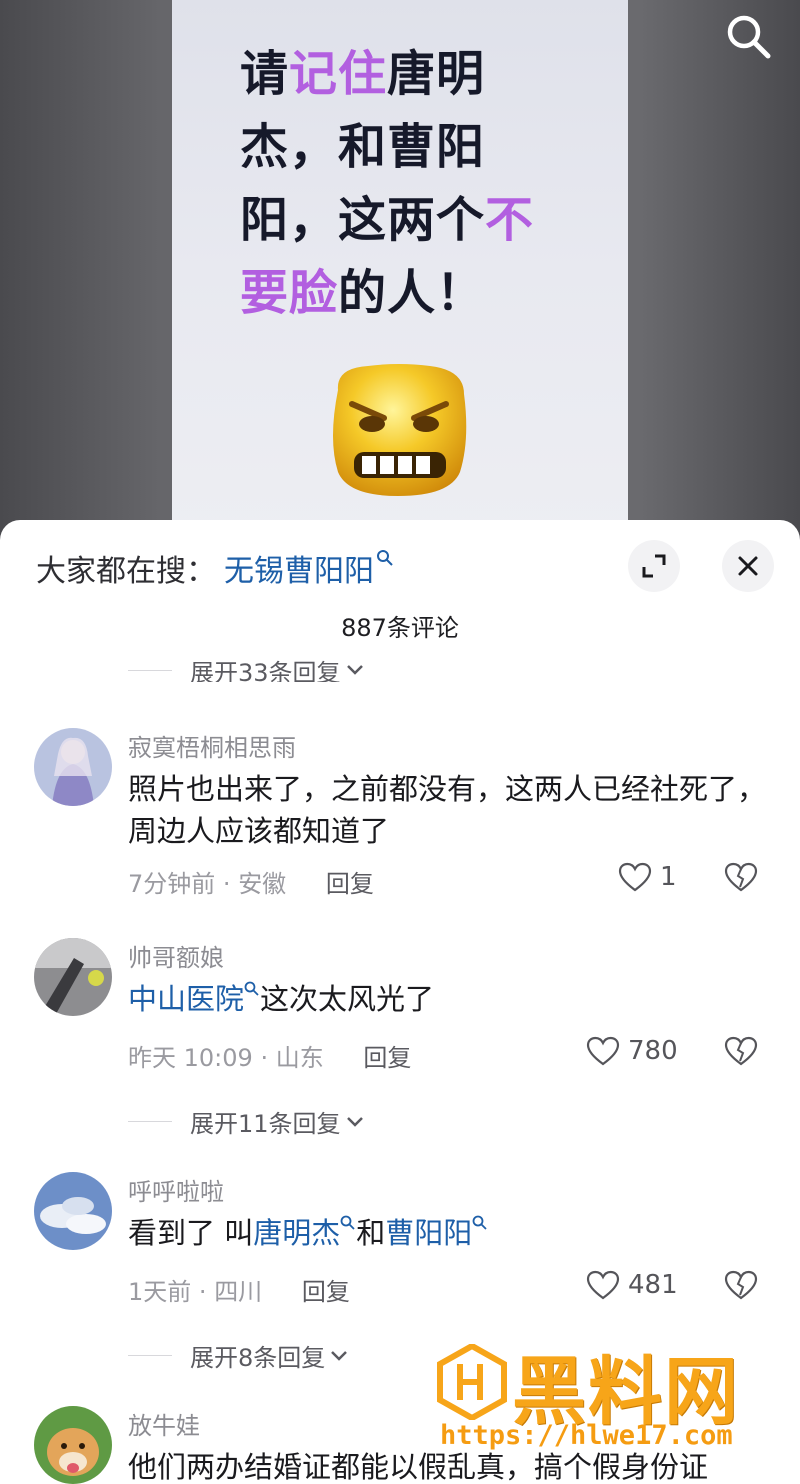 The image size is (800, 1484). I want to click on close-icon, so click(748, 566).